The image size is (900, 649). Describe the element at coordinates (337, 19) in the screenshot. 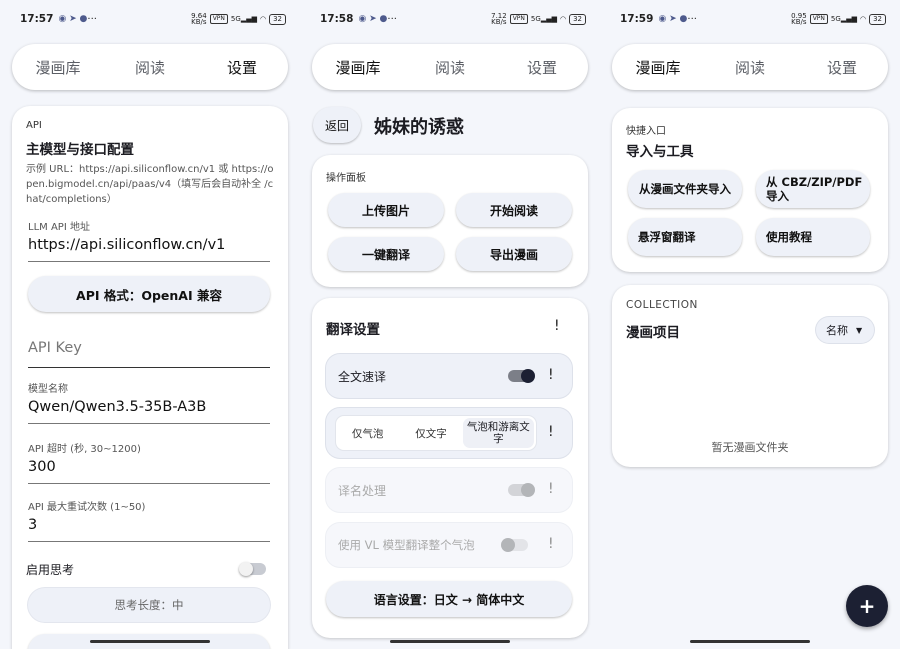

I see `status-time: 17:58` at that location.